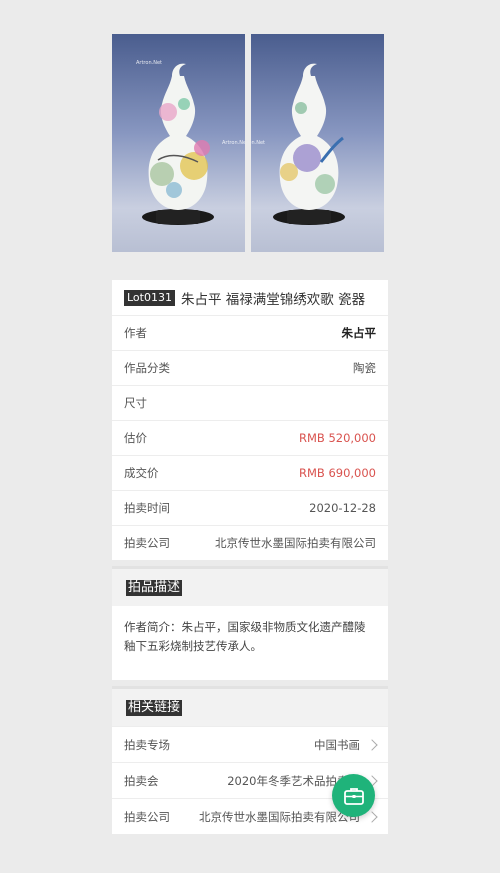 This screenshot has width=500, height=873. I want to click on info-row-hammer-price: 成交价 RMB 690,000, so click(250, 472).